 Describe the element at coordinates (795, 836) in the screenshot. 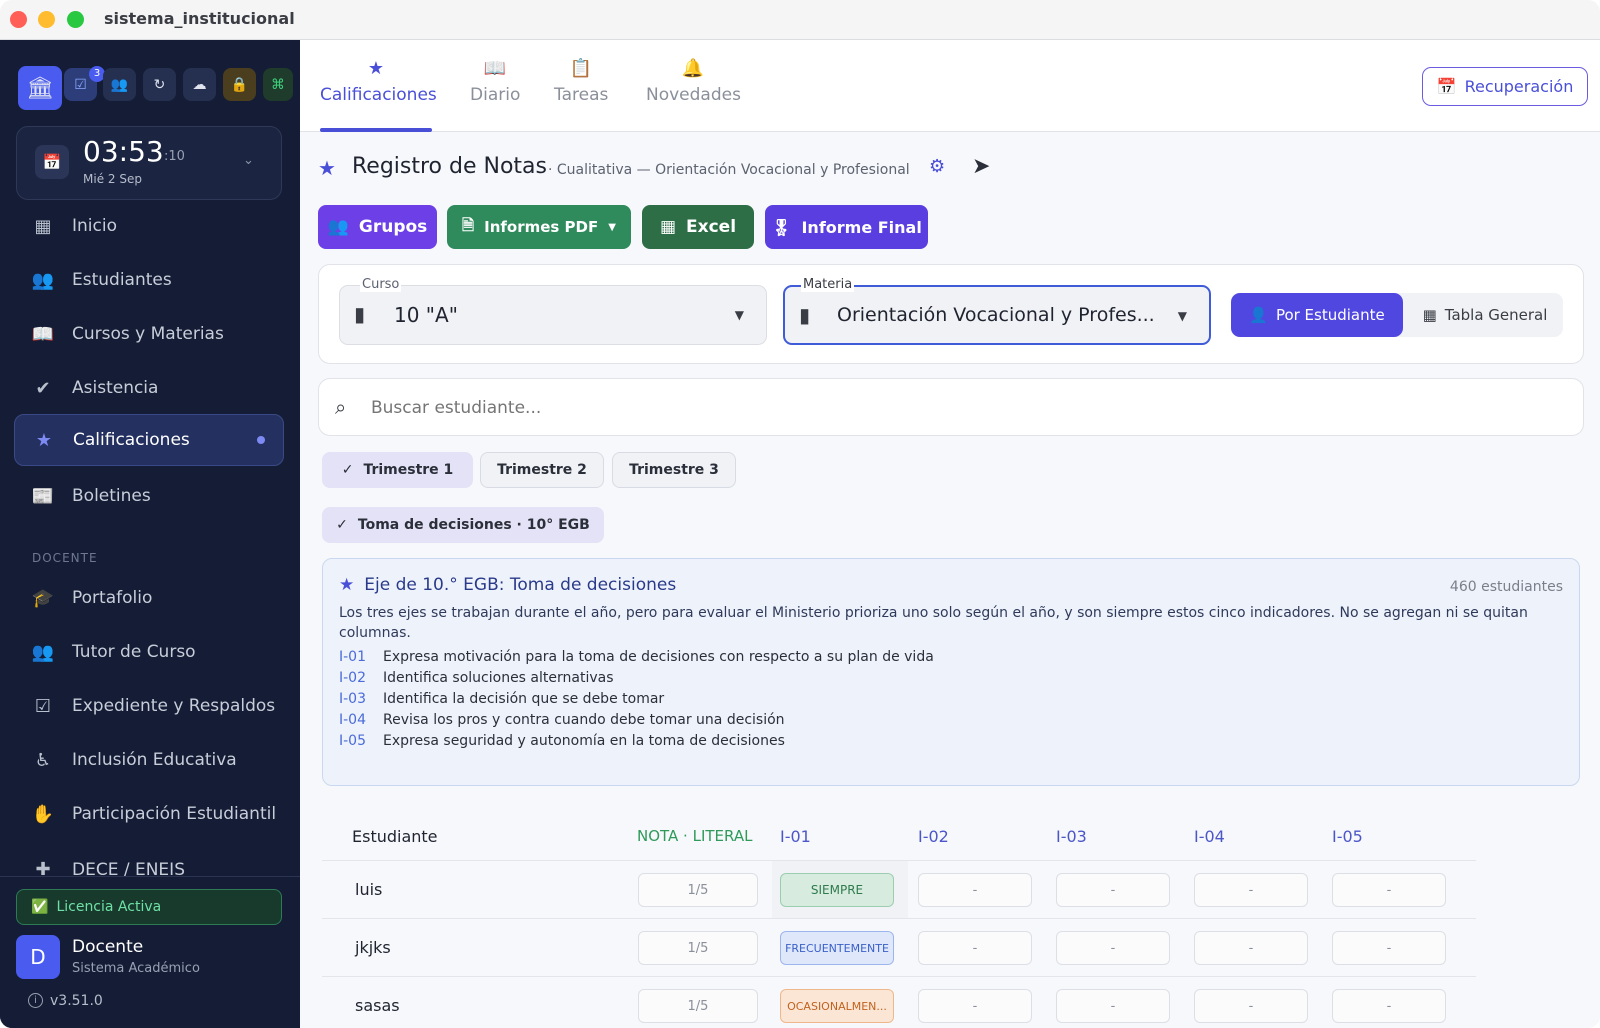

I see `column-header-i01: I-01` at that location.